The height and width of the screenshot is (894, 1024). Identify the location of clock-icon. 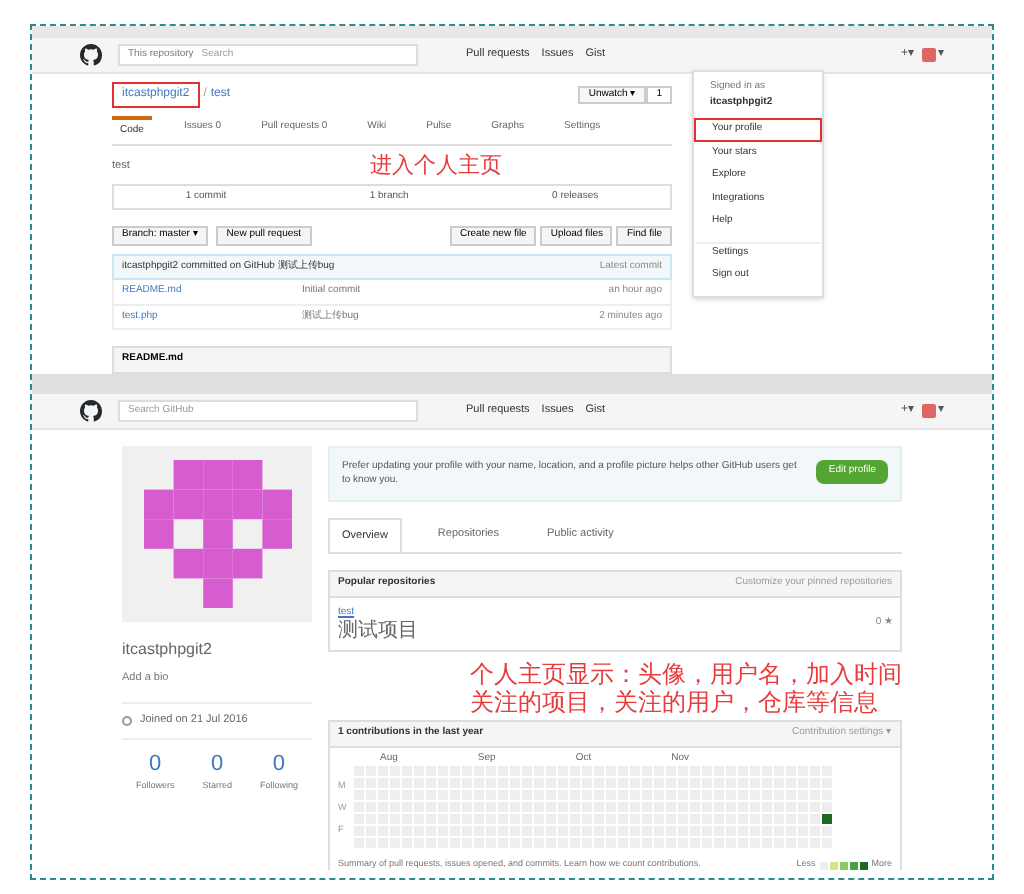
(127, 720).